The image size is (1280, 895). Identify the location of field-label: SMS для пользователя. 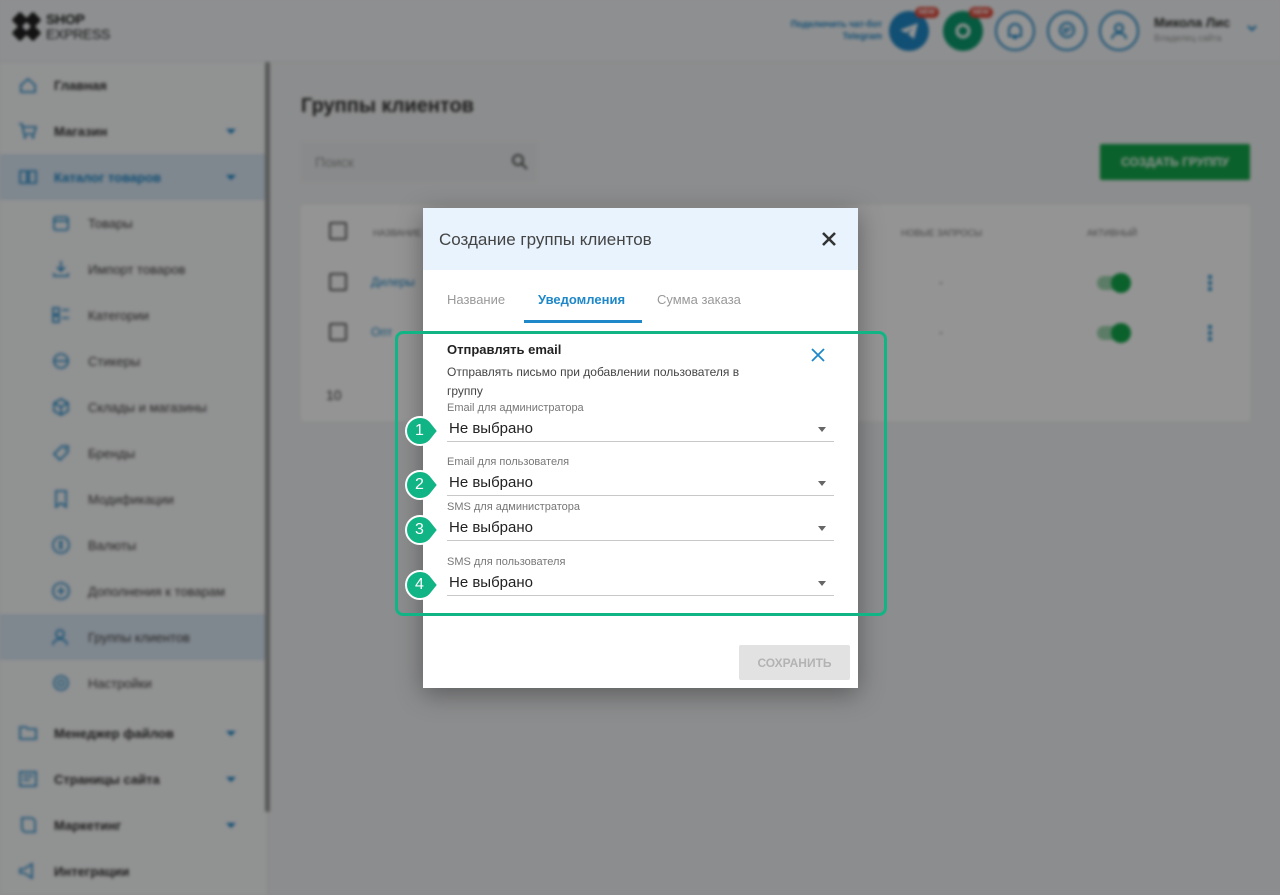
(506, 562).